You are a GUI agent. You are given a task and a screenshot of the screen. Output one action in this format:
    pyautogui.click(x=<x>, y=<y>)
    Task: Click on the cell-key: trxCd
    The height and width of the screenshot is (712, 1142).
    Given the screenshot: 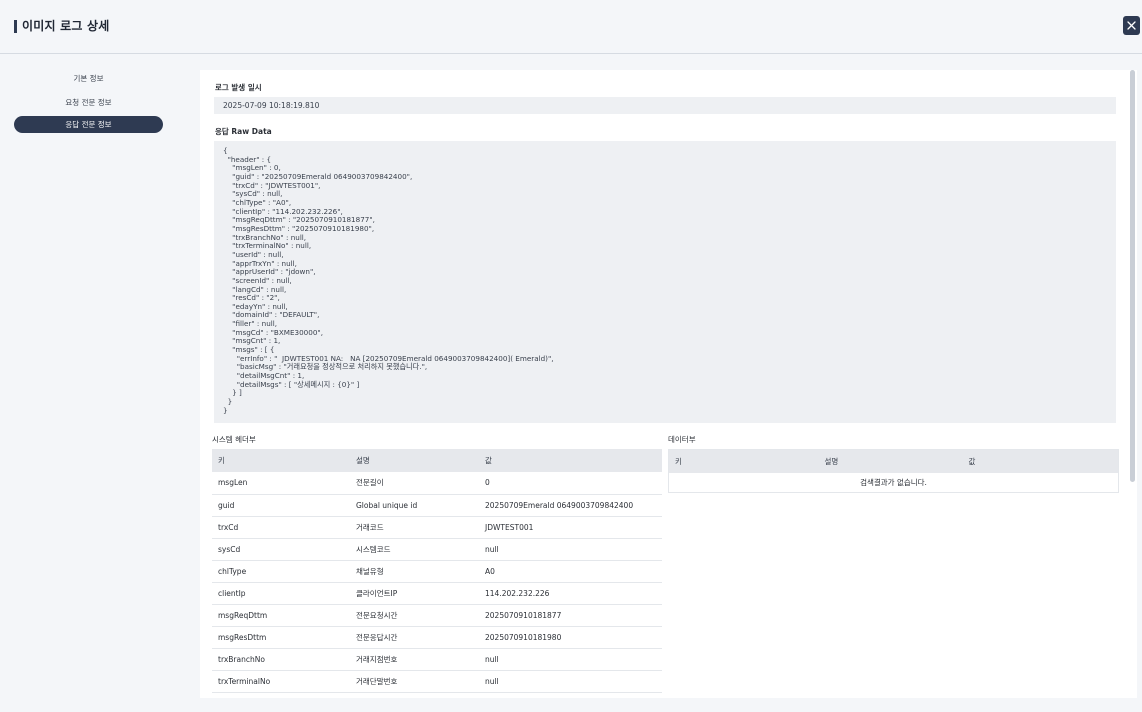 What is the action you would take?
    pyautogui.click(x=281, y=527)
    